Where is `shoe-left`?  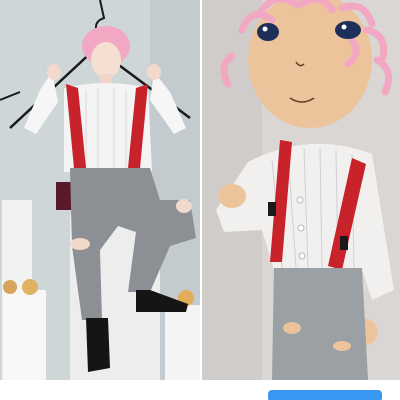
shoe-left is located at coordinates (98, 345).